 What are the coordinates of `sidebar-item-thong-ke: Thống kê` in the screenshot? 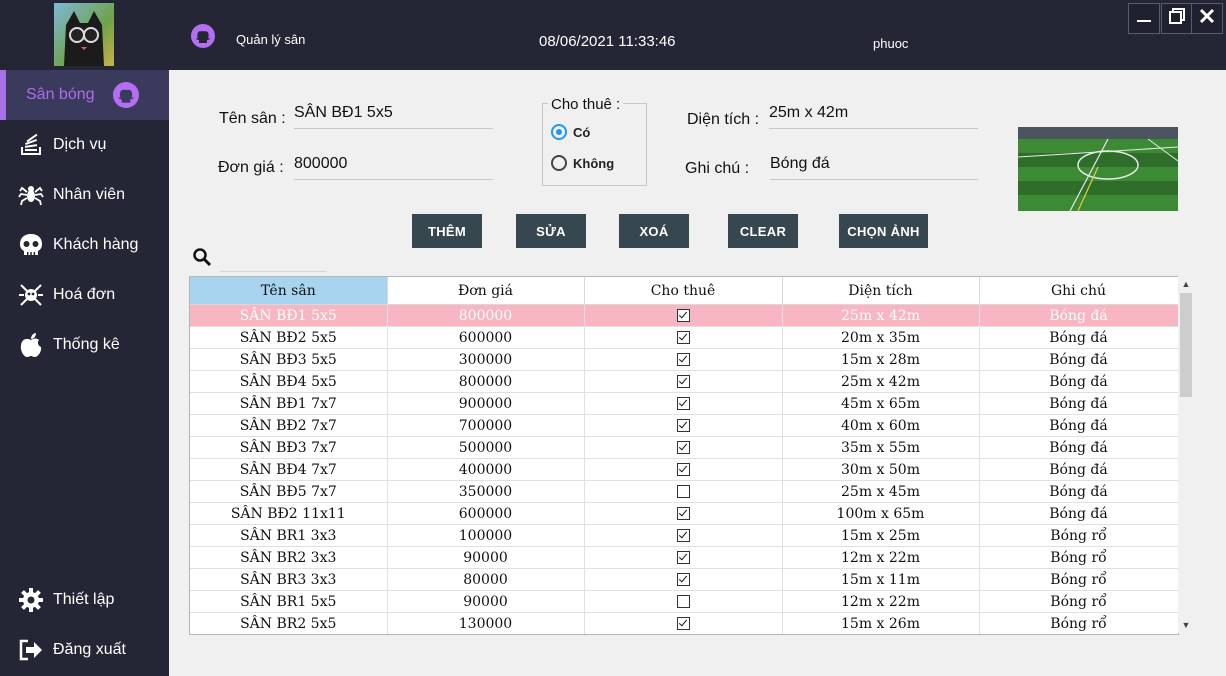 It's located at (84, 345).